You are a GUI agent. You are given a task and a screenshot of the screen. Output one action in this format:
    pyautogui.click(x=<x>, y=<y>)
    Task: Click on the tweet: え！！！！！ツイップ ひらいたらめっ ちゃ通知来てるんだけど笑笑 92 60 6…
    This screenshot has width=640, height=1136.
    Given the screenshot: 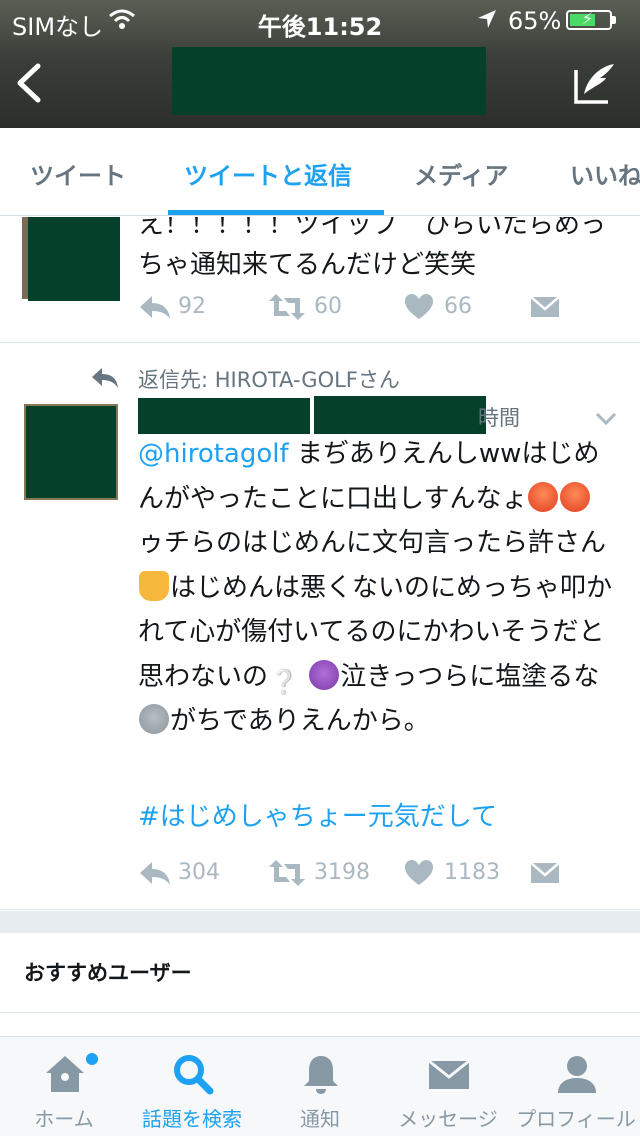 What is the action you would take?
    pyautogui.click(x=320, y=280)
    